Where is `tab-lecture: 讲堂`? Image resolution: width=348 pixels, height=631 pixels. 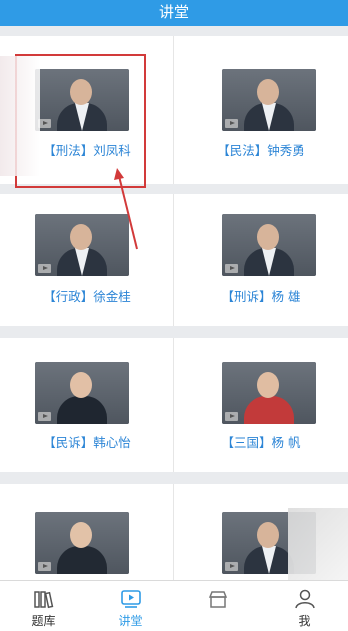
tab-lecture: 讲堂 is located at coordinates (130, 606).